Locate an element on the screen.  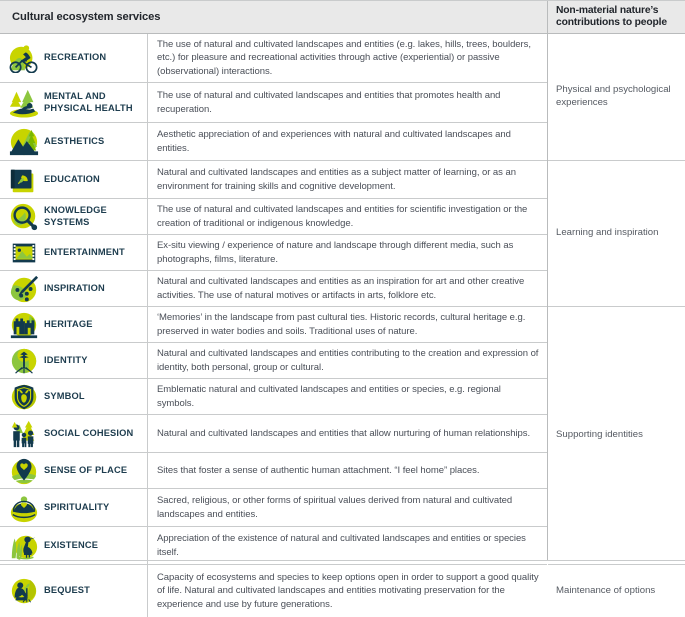
group-cell: Supporting identities is located at coordinates (616, 436).